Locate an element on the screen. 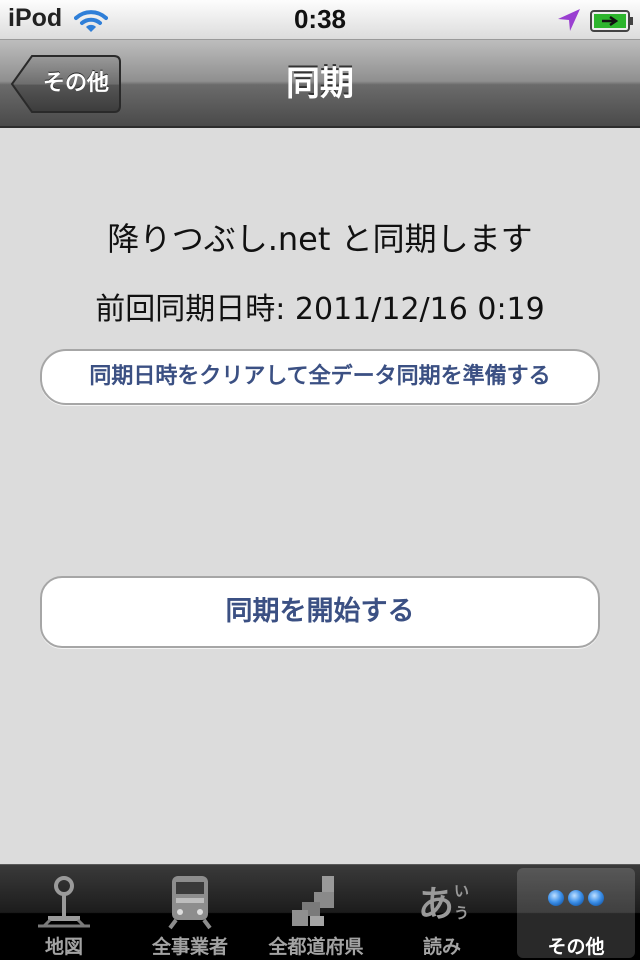  last-sync-datetime: 前回同期日時: 2011/12/16 0:19 is located at coordinates (320, 309).